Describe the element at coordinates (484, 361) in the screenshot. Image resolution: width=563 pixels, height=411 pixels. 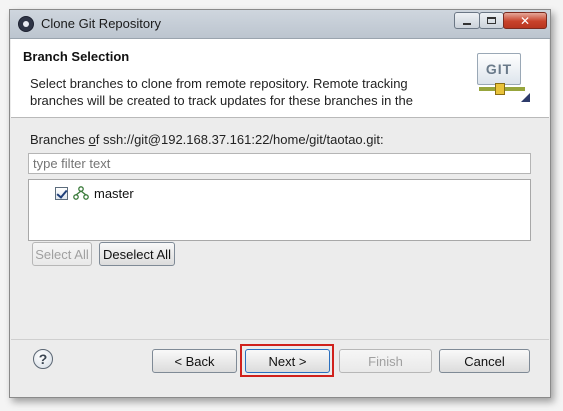
I see `cancel-button: Cancel` at that location.